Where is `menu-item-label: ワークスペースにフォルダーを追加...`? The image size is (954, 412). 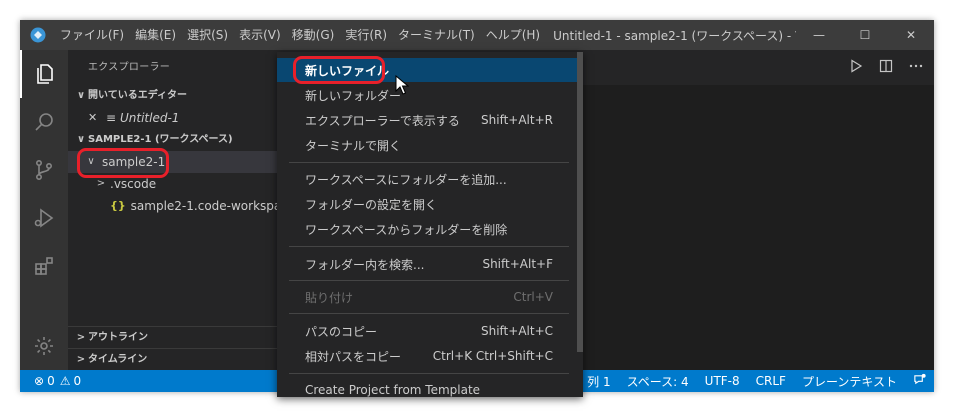 menu-item-label: ワークスペースにフォルダーを追加... is located at coordinates (406, 179).